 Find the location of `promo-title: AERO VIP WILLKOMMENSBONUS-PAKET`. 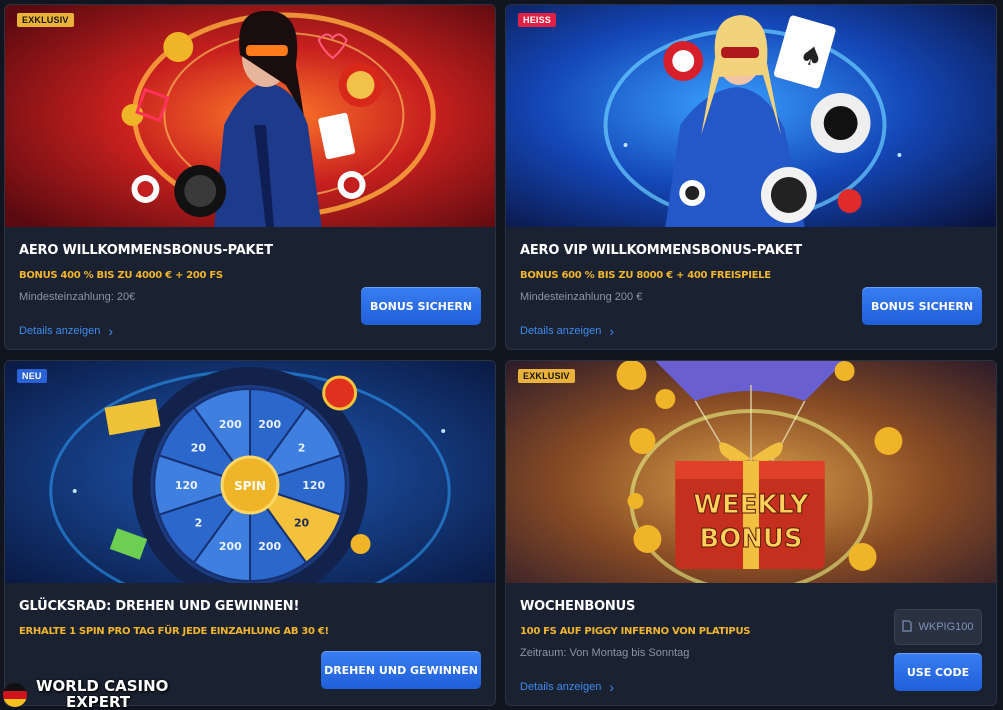

promo-title: AERO VIP WILLKOMMENSBONUS-PAKET is located at coordinates (661, 250).